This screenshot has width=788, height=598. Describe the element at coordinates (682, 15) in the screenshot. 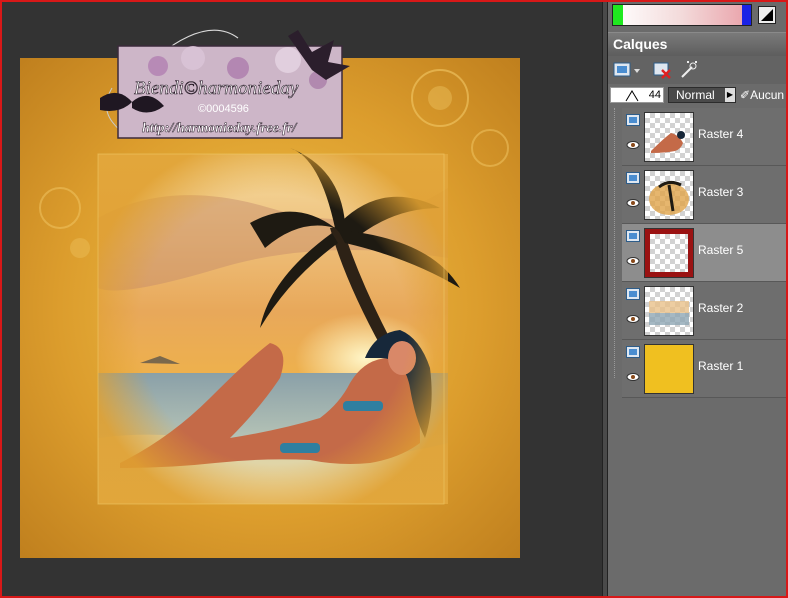

I see `color-palette-bar` at that location.